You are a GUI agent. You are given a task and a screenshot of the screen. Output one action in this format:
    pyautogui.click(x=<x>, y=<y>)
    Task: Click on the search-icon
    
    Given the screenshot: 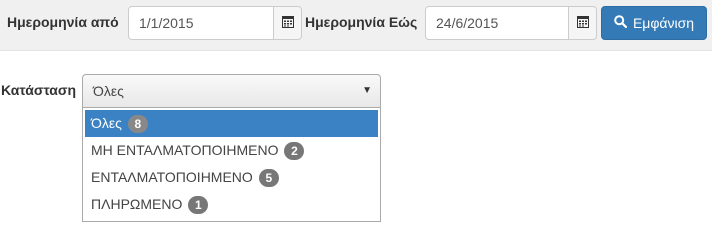 What is the action you would take?
    pyautogui.click(x=621, y=23)
    